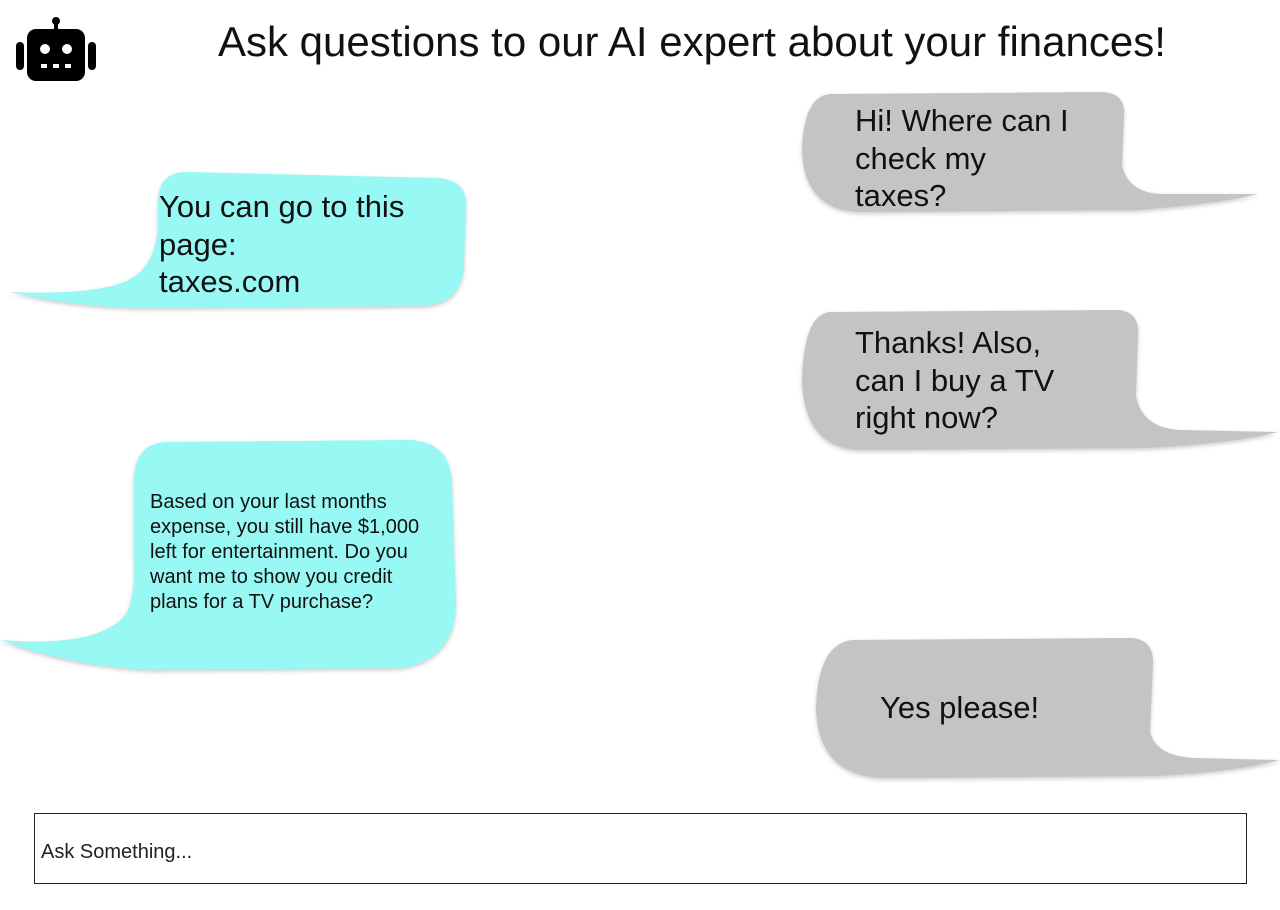  What do you see at coordinates (962, 158) in the screenshot?
I see `message-text: Hi! Where can I check my taxes?` at bounding box center [962, 158].